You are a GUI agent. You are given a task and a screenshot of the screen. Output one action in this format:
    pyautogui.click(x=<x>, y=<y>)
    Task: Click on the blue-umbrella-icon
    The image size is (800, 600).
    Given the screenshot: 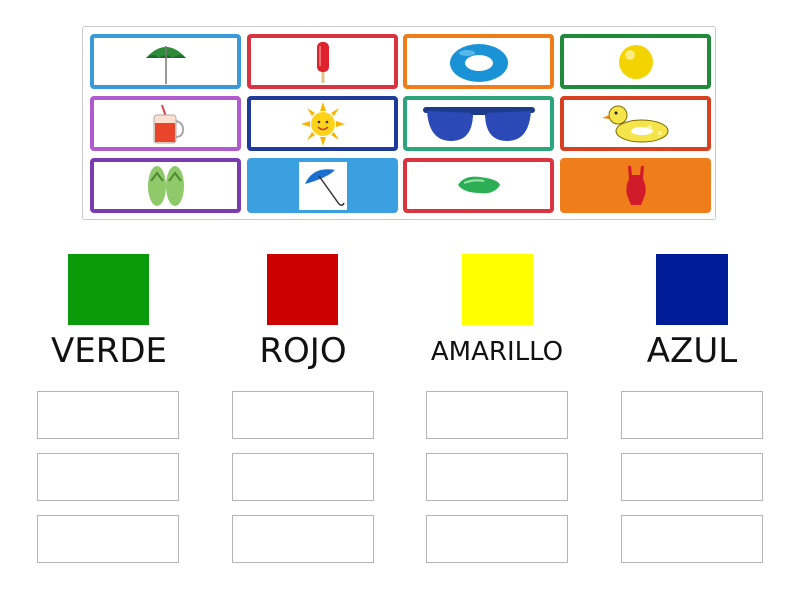 What is the action you would take?
    pyautogui.click(x=322, y=185)
    